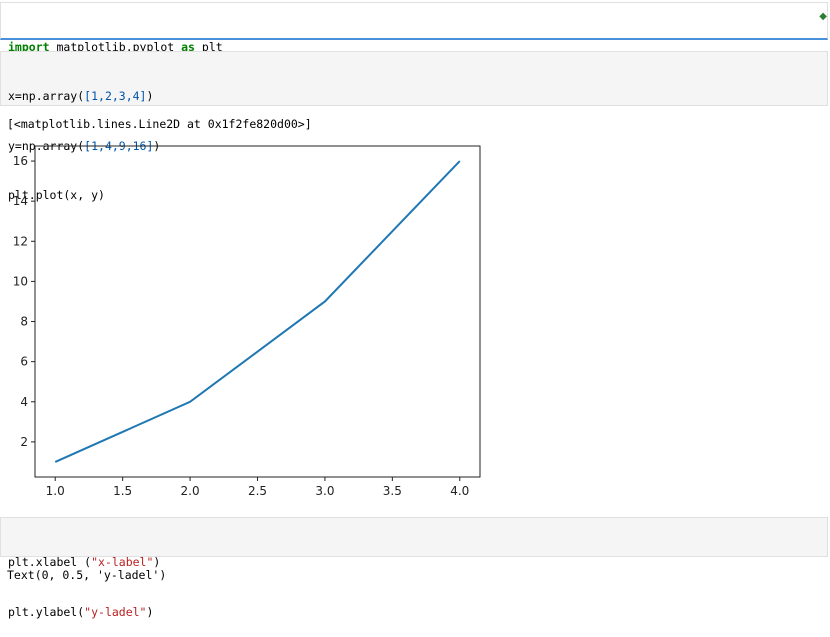  What do you see at coordinates (324, 491) in the screenshot?
I see `x-tick-label: 3.0` at bounding box center [324, 491].